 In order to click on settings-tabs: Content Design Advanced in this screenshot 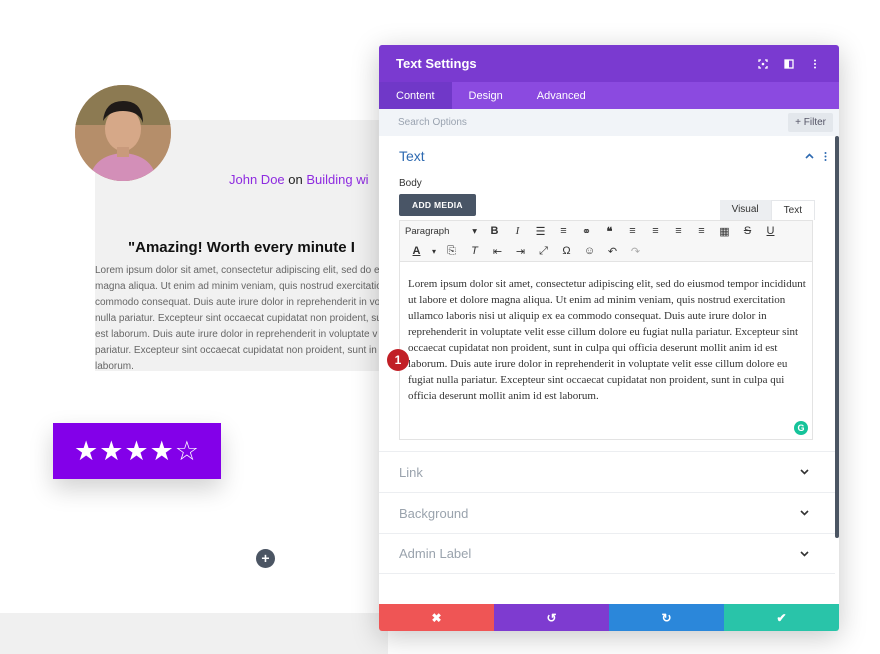, I will do `click(609, 95)`.